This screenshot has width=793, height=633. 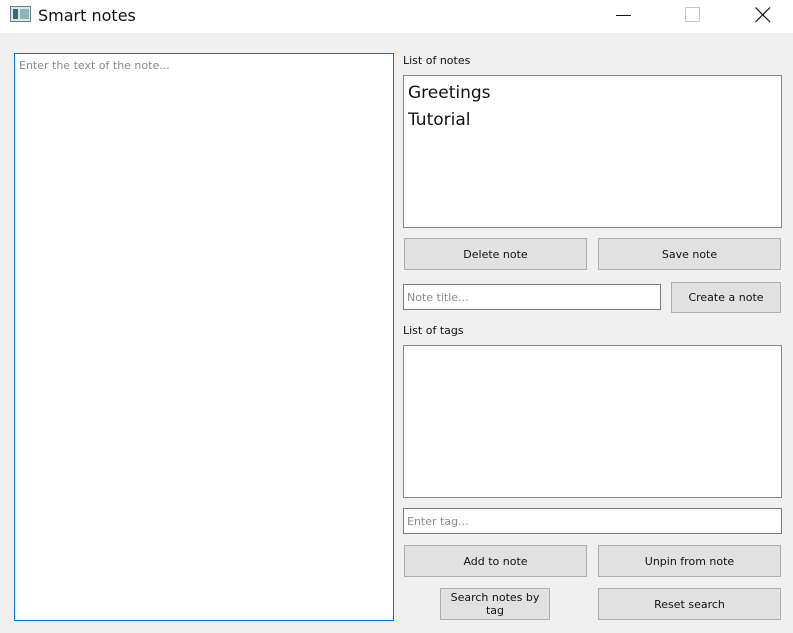 What do you see at coordinates (433, 330) in the screenshot?
I see `tags-list-label: List of tags` at bounding box center [433, 330].